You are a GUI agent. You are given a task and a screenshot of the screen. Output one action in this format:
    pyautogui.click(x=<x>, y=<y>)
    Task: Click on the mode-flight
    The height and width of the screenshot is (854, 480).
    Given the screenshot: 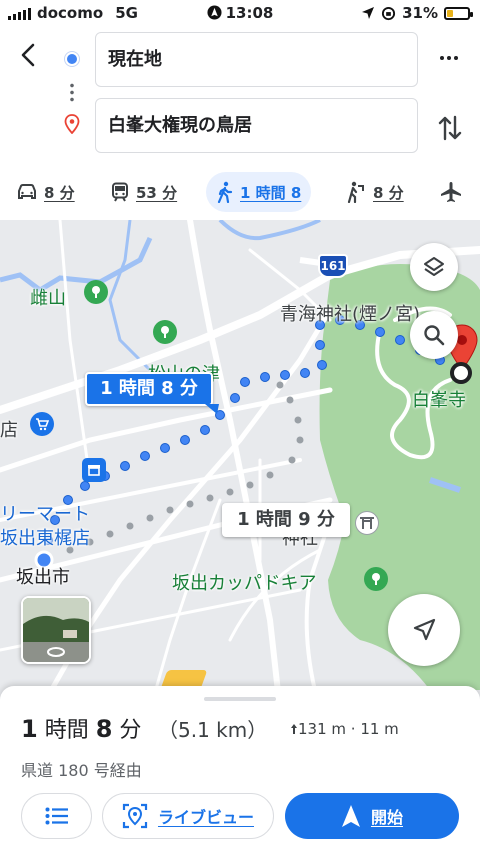 What is the action you would take?
    pyautogui.click(x=451, y=192)
    